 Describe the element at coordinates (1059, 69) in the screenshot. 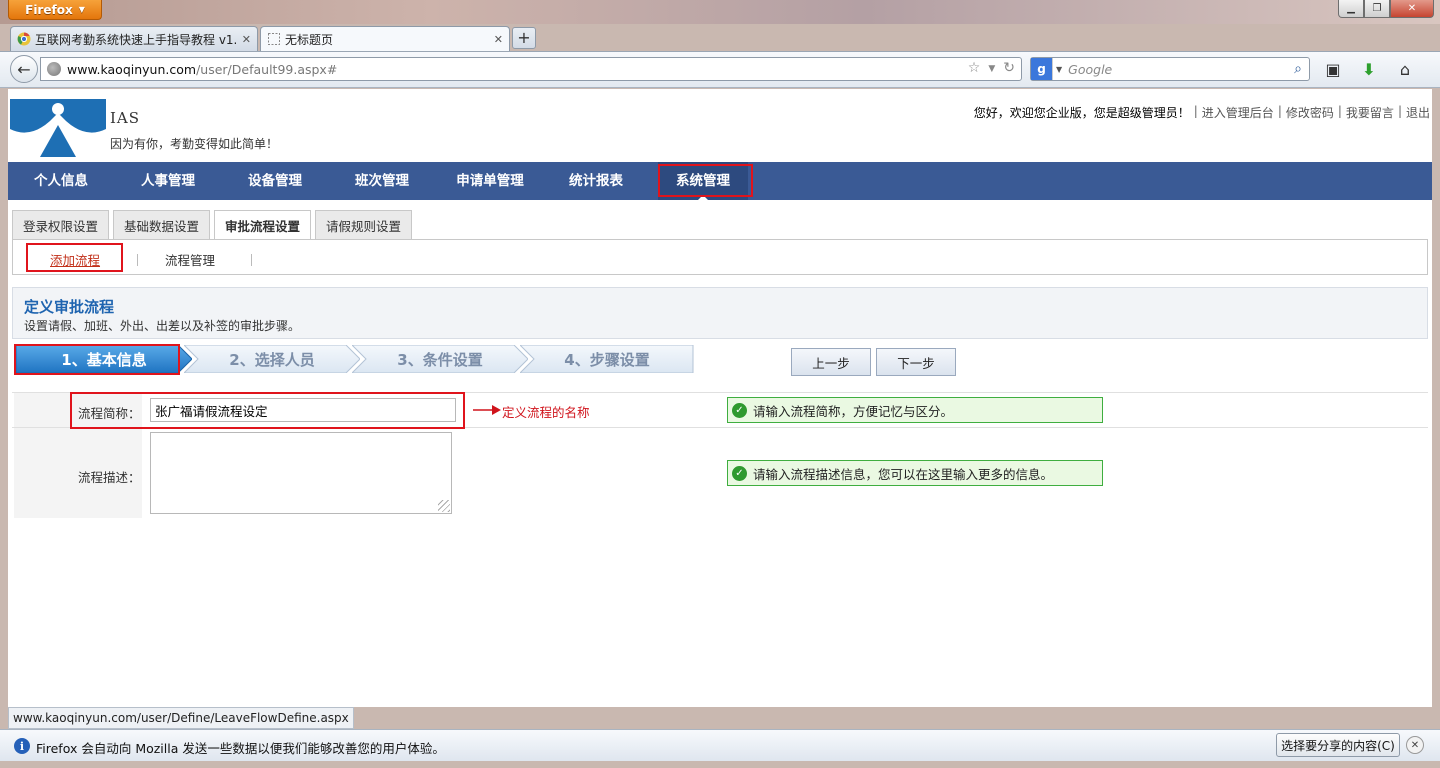

I see `chevron-down-icon: ▼` at that location.